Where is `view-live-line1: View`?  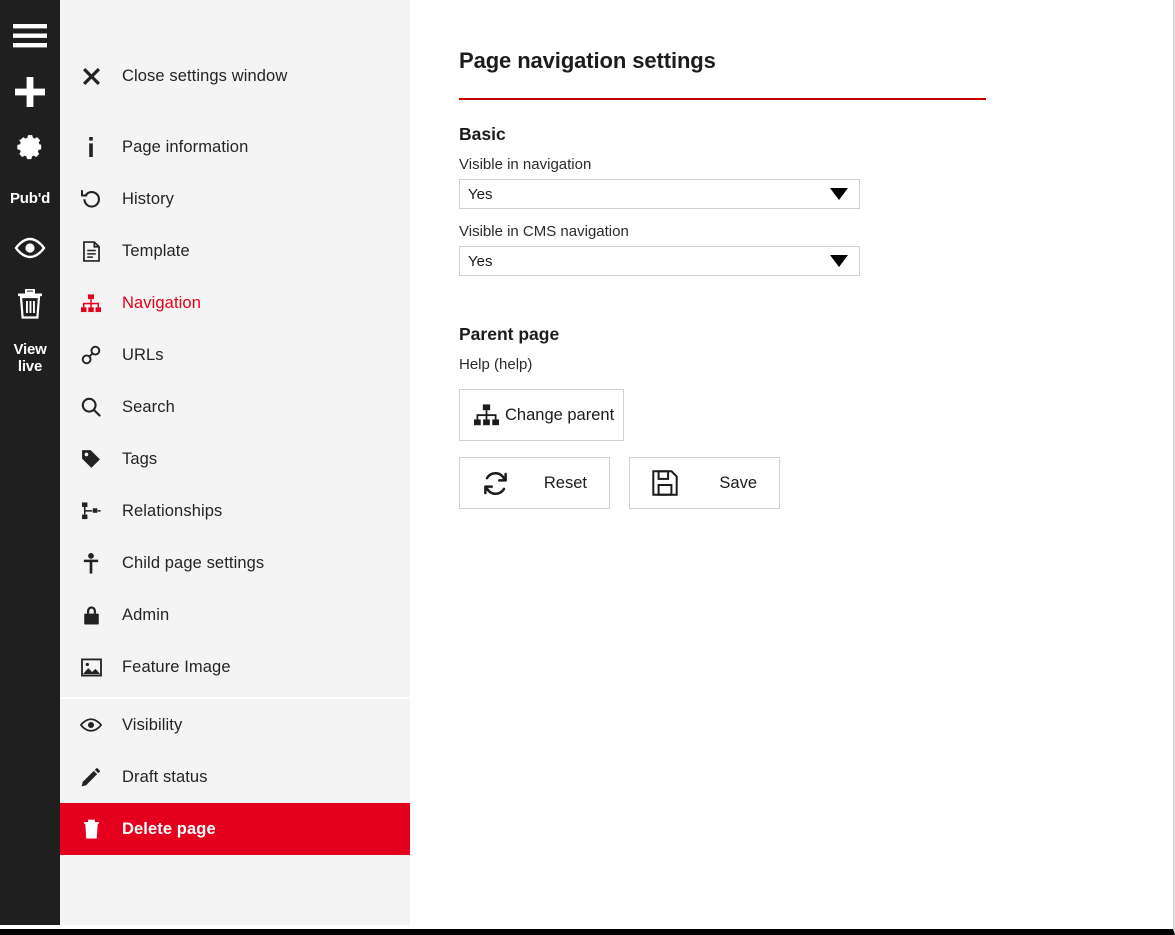
view-live-line1: View is located at coordinates (30, 349).